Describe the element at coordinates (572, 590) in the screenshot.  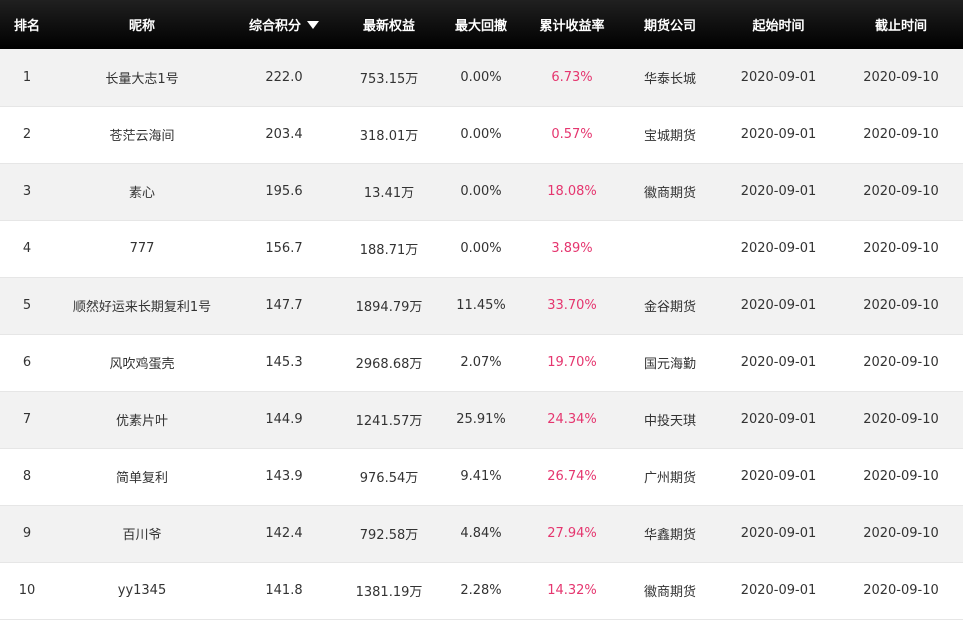
I see `return-rate-cell: 14.32%` at that location.